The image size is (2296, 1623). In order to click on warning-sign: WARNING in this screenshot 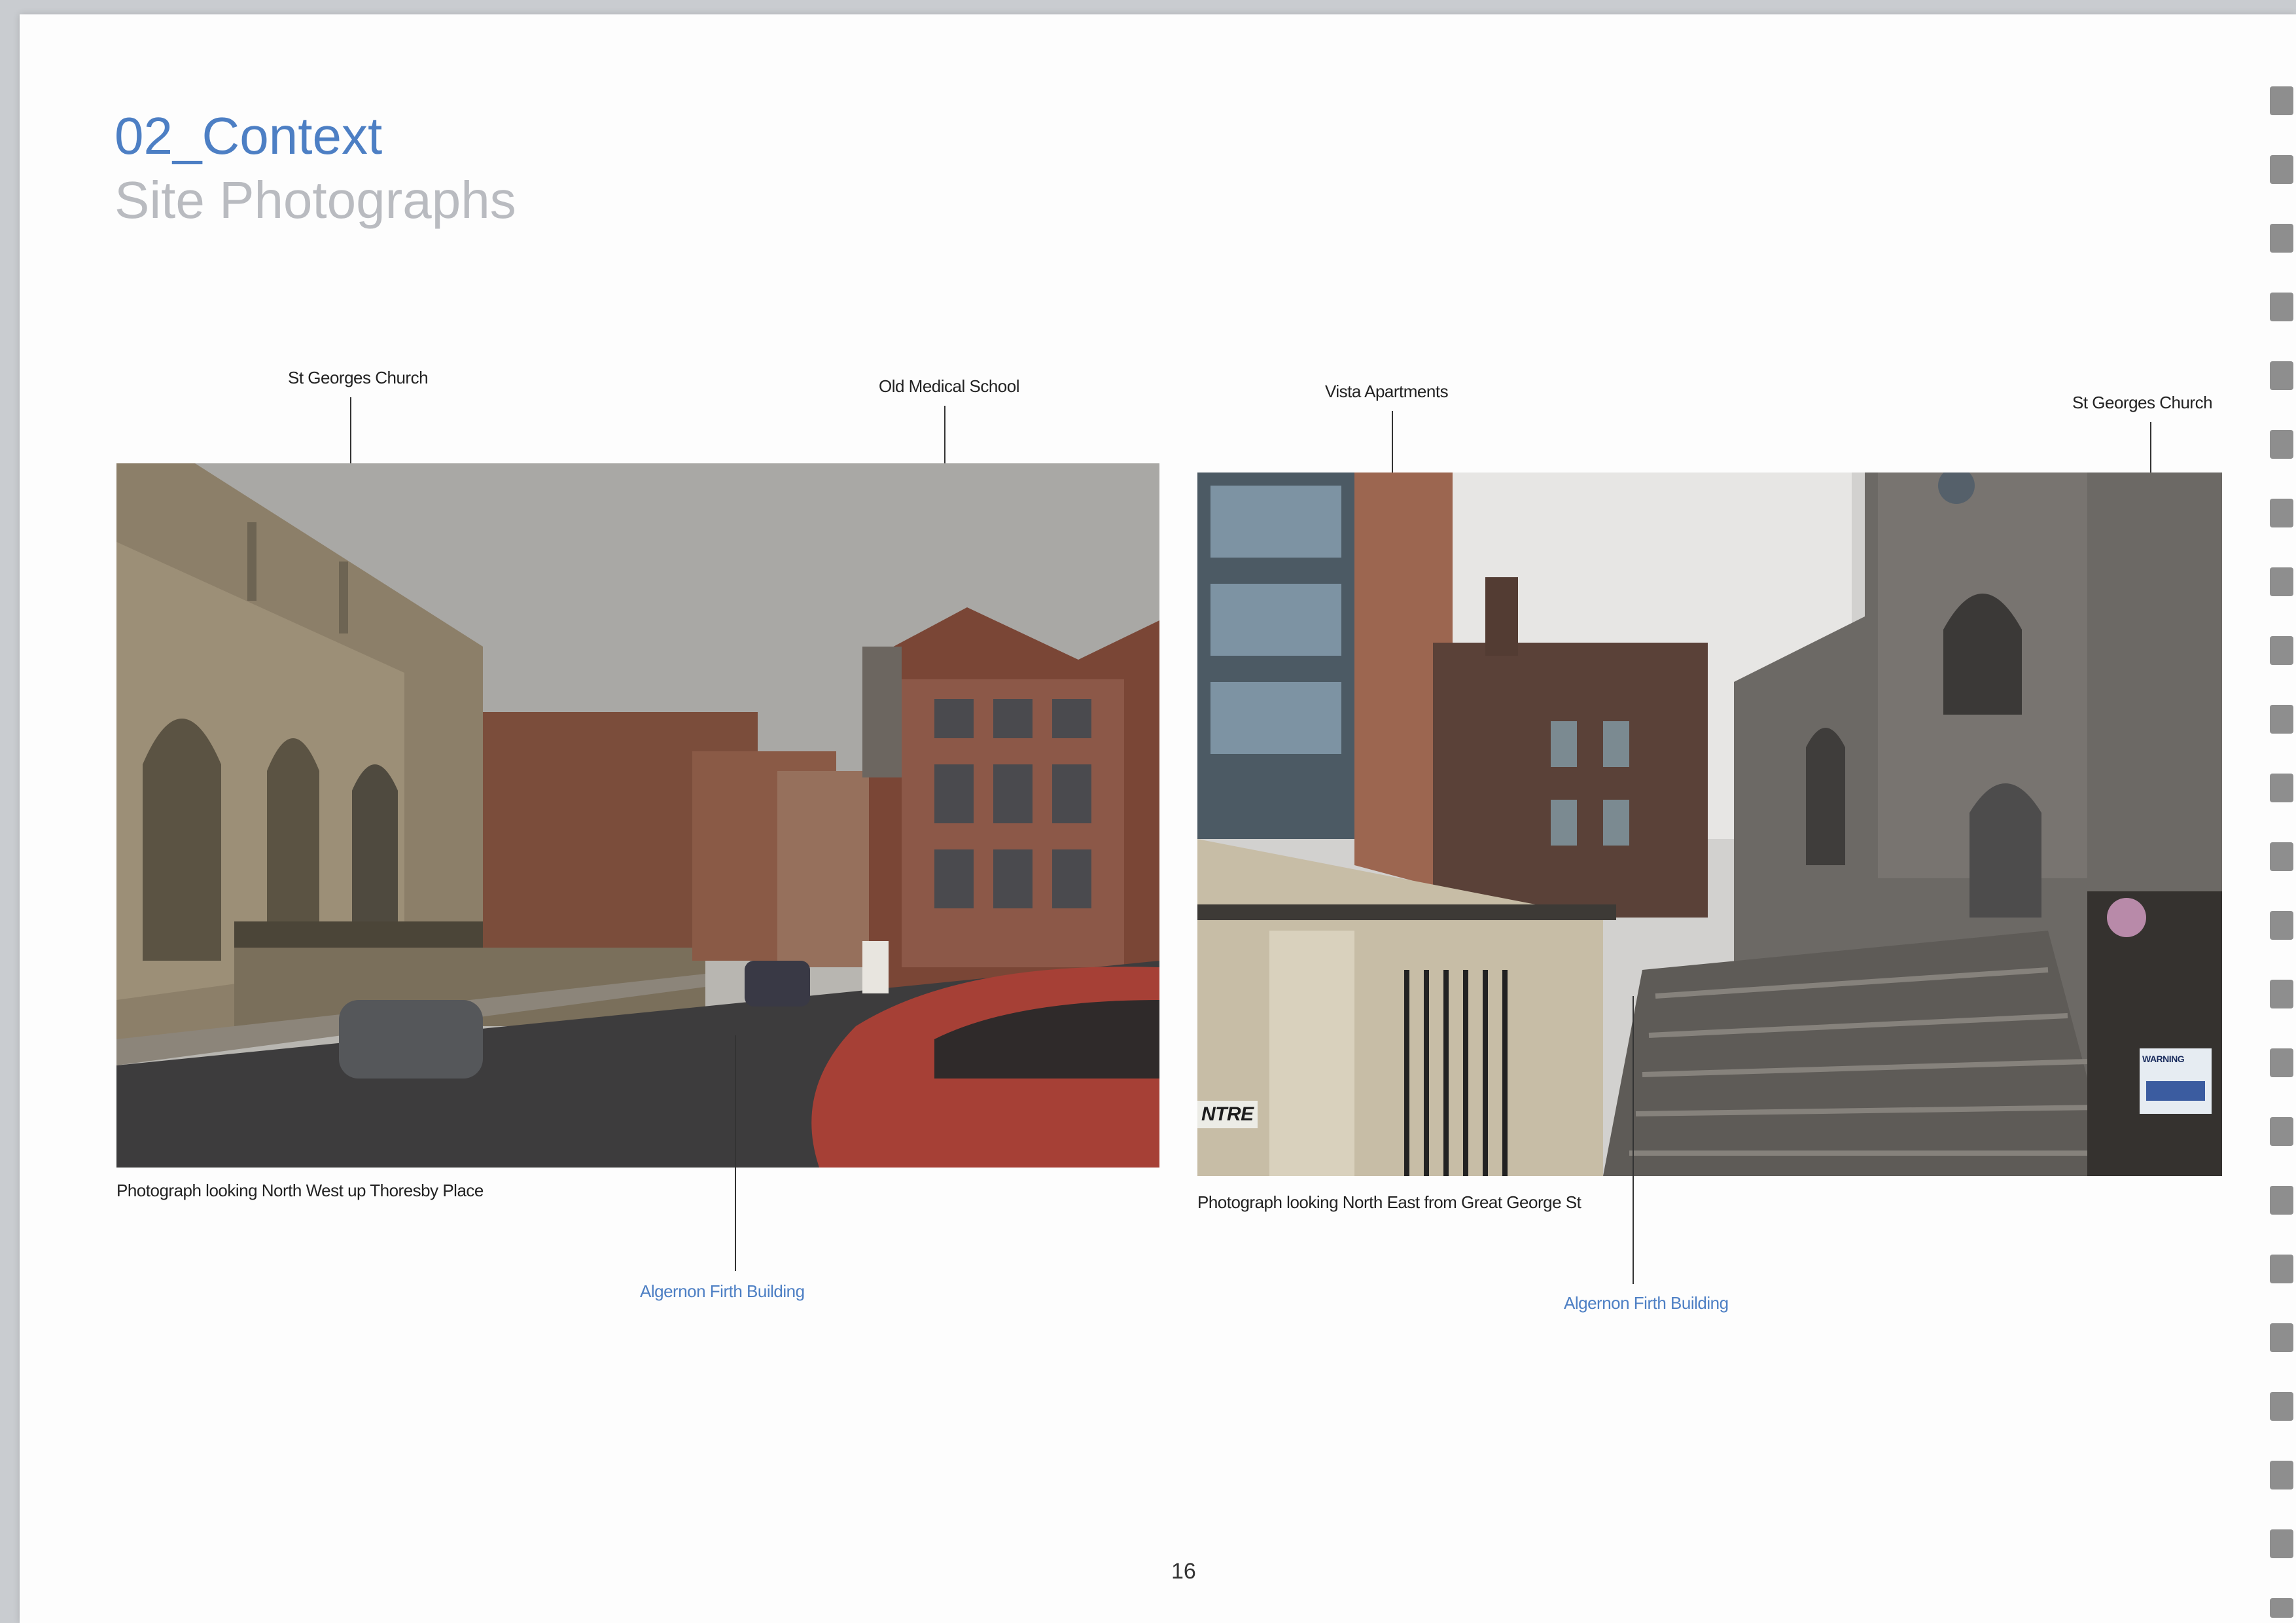, I will do `click(2163, 1059)`.